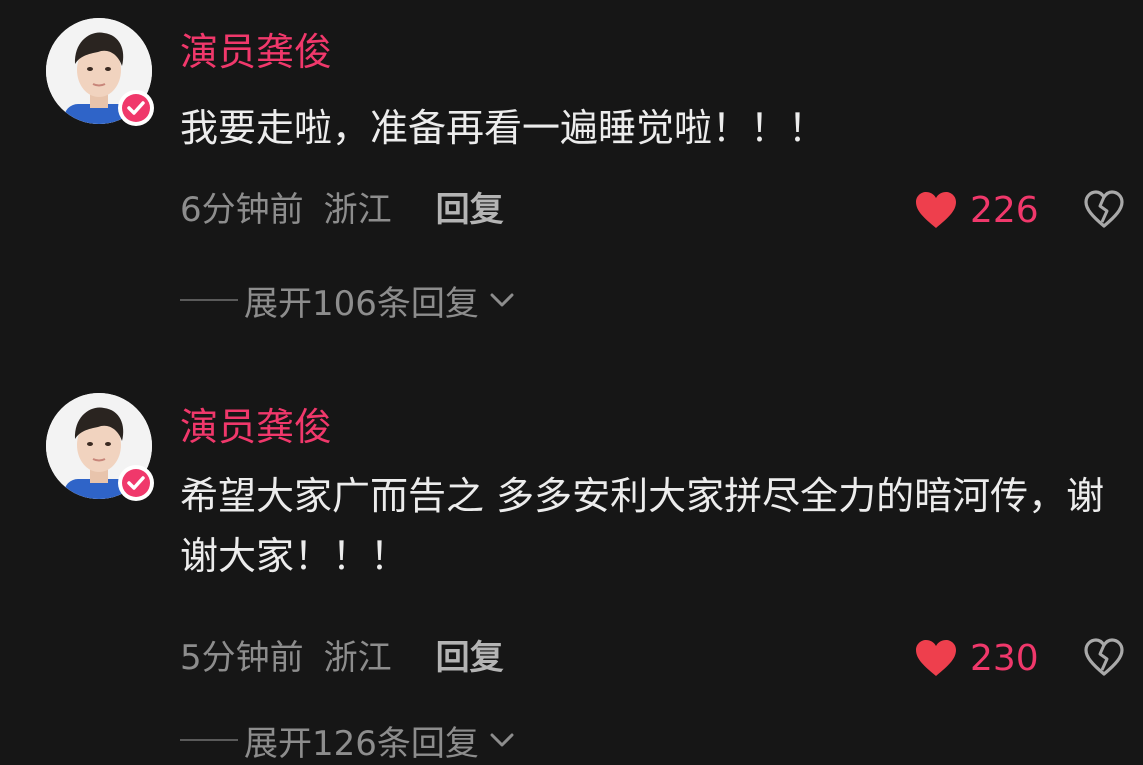 Image resolution: width=1143 pixels, height=765 pixels. I want to click on expand-replies: 展开126条回复, so click(347, 741).